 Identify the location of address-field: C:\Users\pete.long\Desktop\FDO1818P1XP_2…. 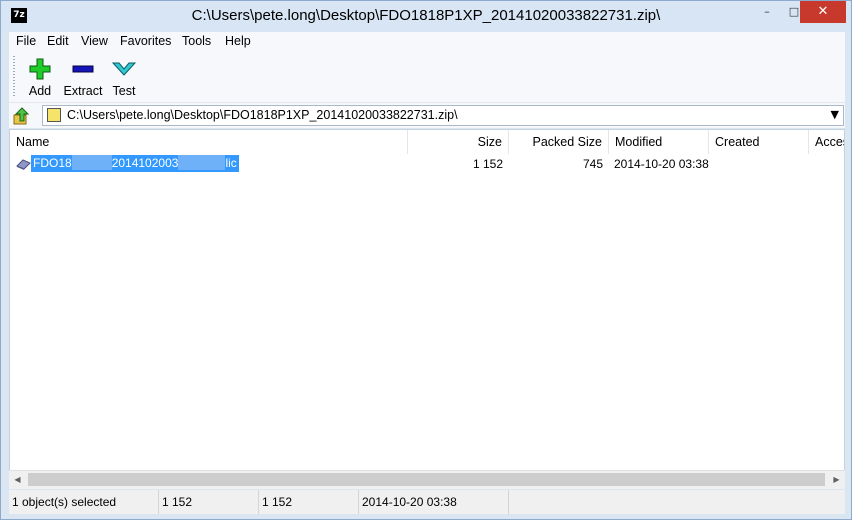
(443, 115).